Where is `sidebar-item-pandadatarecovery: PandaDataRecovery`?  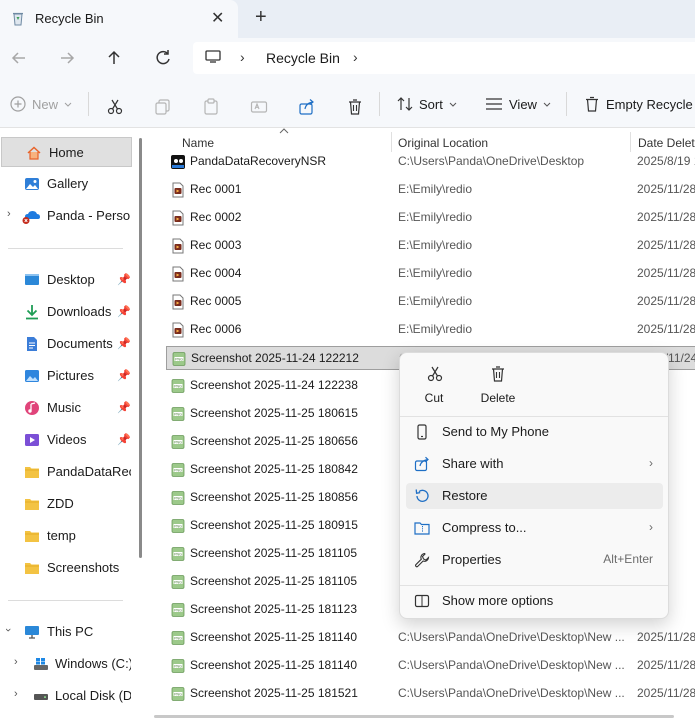
sidebar-item-pandadatarecovery: PandaDataRecovery is located at coordinates (65, 472).